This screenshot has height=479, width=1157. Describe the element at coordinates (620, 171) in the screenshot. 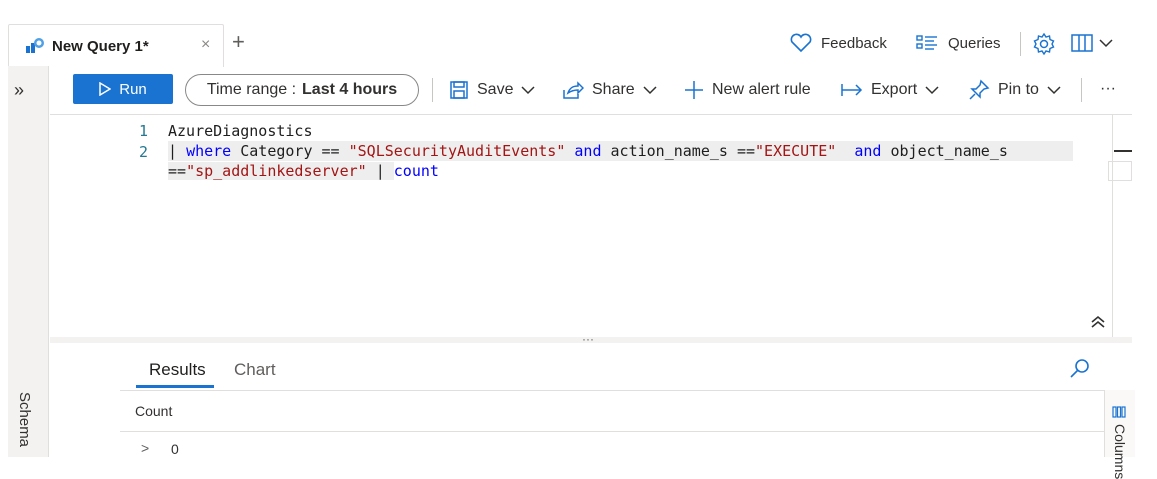

I see `code-line-2-wrap: =="sp_addlinkedserver" | count` at that location.